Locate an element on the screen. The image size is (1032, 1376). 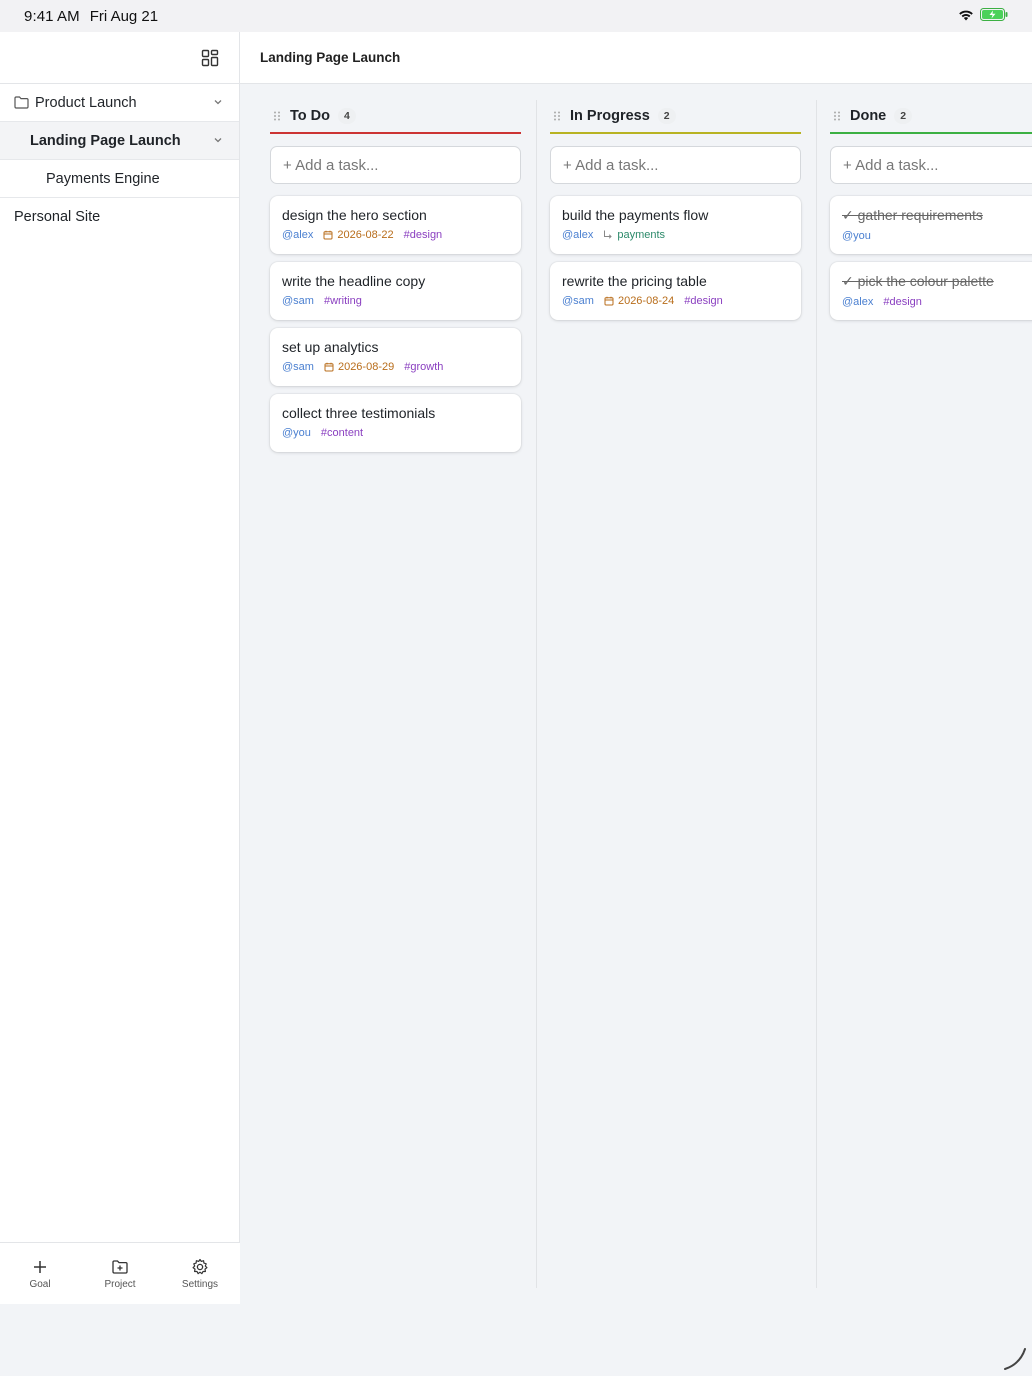
sidebar-subproject-label: Payments Engine is located at coordinates (103, 178).